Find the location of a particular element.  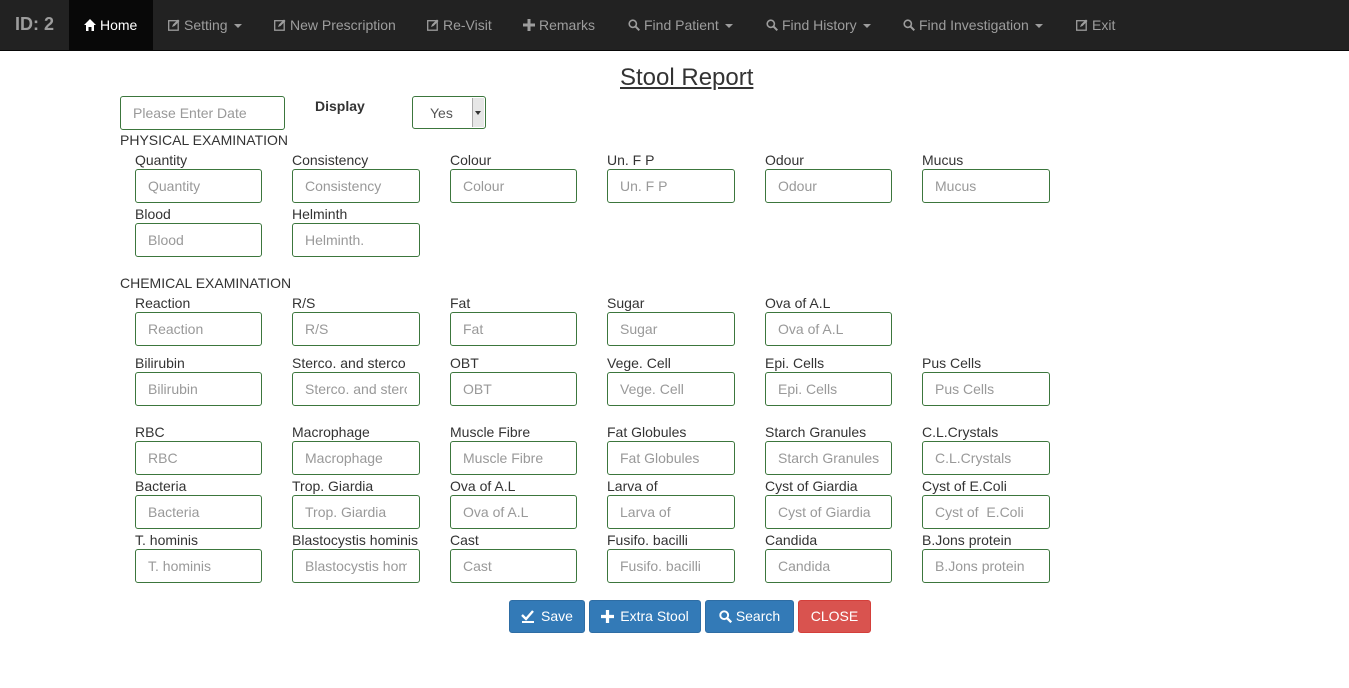

nav-revisit-label: Re-Visit is located at coordinates (467, 25).